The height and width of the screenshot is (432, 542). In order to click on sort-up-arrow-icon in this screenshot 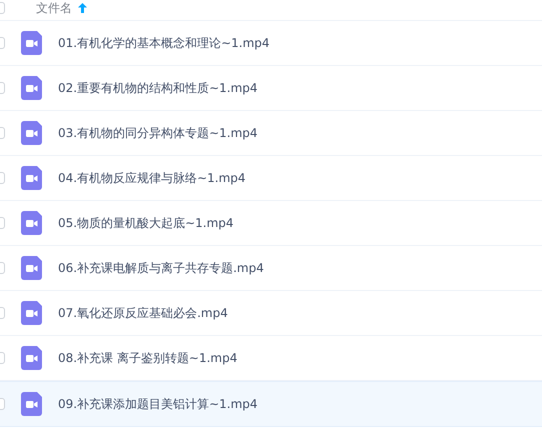, I will do `click(82, 8)`.